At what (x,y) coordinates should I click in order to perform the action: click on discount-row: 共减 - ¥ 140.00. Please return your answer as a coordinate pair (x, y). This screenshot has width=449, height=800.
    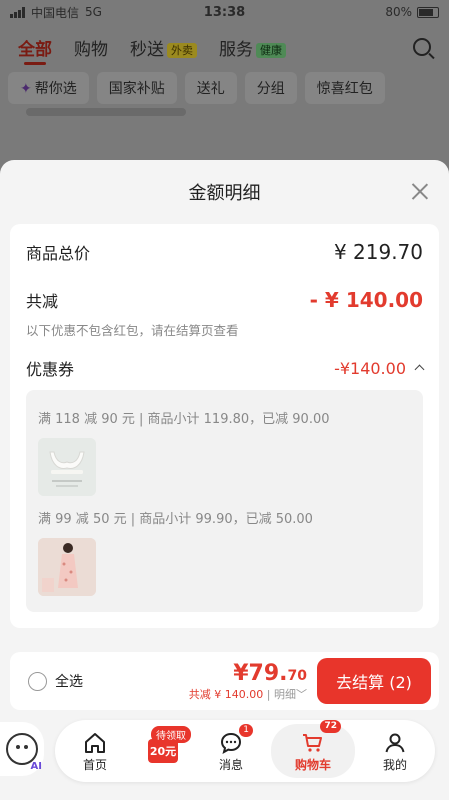
    Looking at the image, I should click on (224, 300).